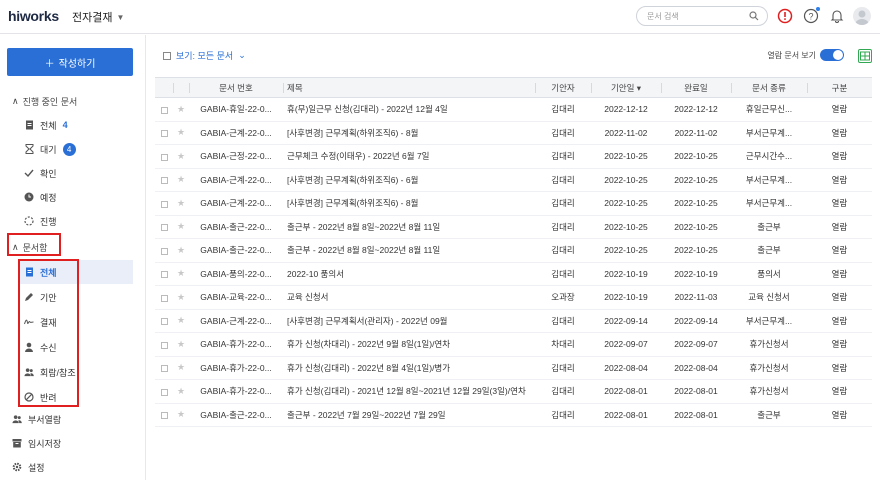 The height and width of the screenshot is (480, 880). What do you see at coordinates (409, 344) in the screenshot?
I see `doc-title-link: 휴가 신청(차대리) - 2022년 9월 8일(1일)/연차` at bounding box center [409, 344].